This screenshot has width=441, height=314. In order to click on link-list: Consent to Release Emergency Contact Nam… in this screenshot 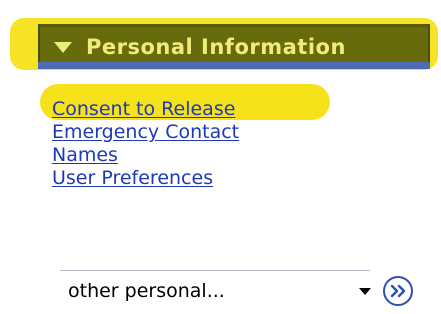, I will do `click(145, 144)`.